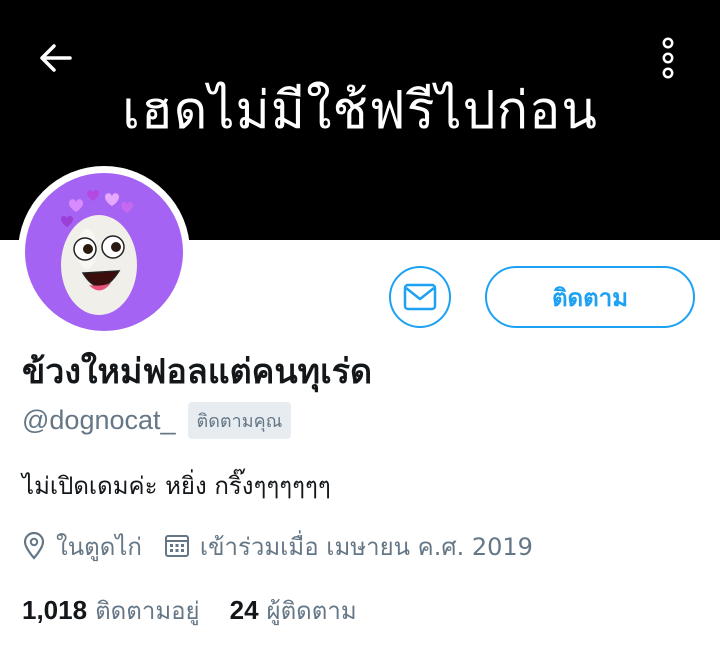 The image size is (720, 669). What do you see at coordinates (239, 420) in the screenshot?
I see `follows-you-badge: ติดตามคุณ` at bounding box center [239, 420].